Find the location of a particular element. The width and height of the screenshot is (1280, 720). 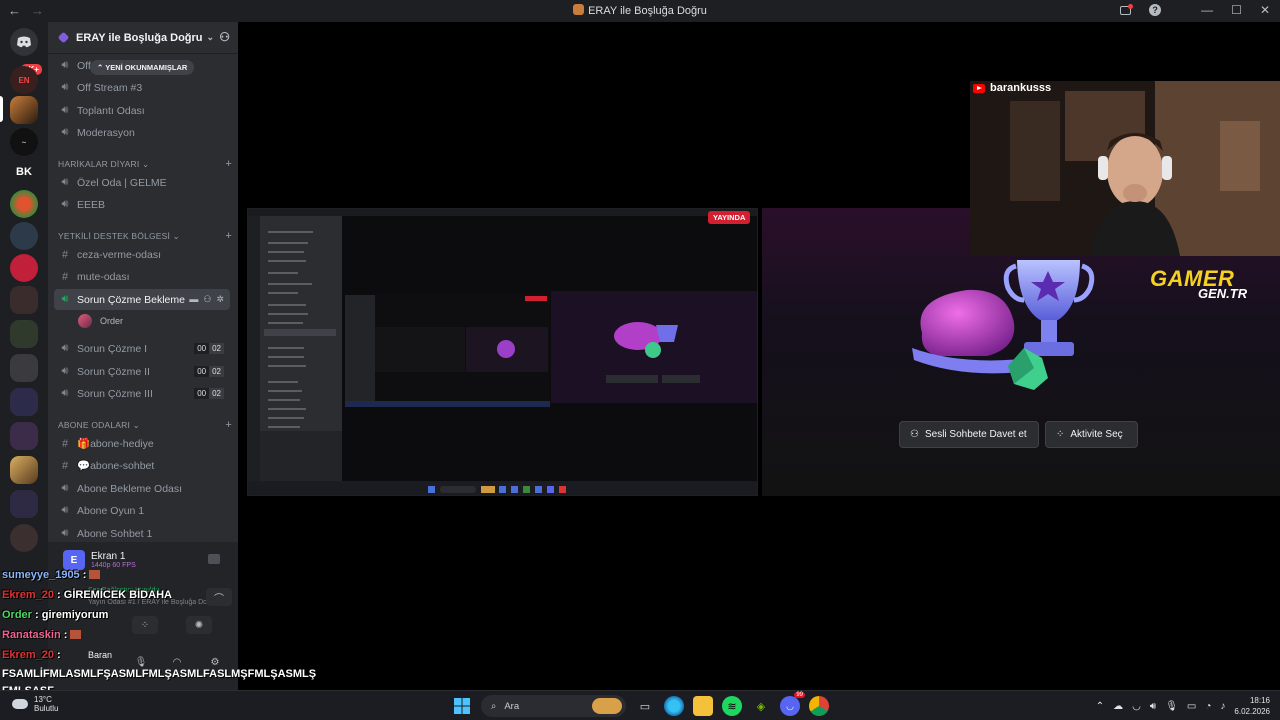

voice-channel: 🔊︎ Özel Oda | GELME is located at coordinates (142, 182).